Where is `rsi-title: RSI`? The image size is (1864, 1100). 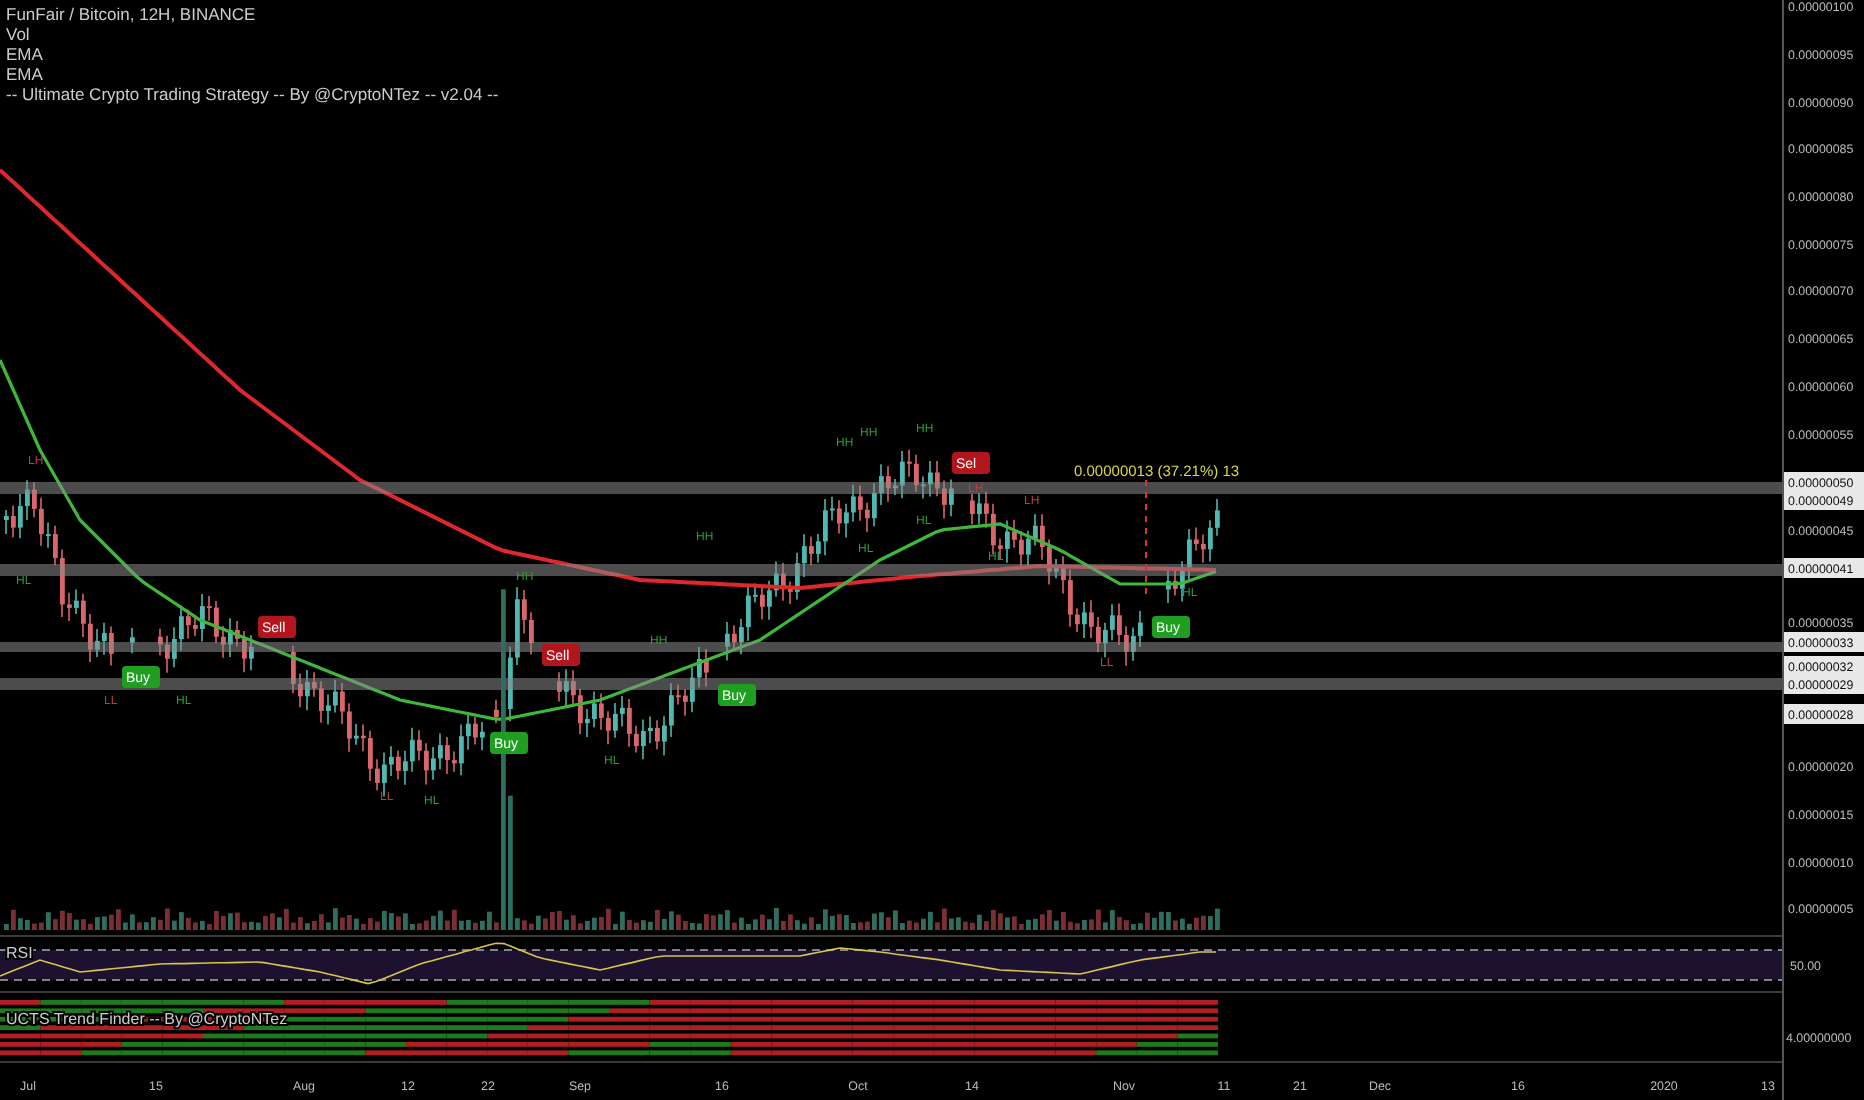
rsi-title: RSI is located at coordinates (19, 953).